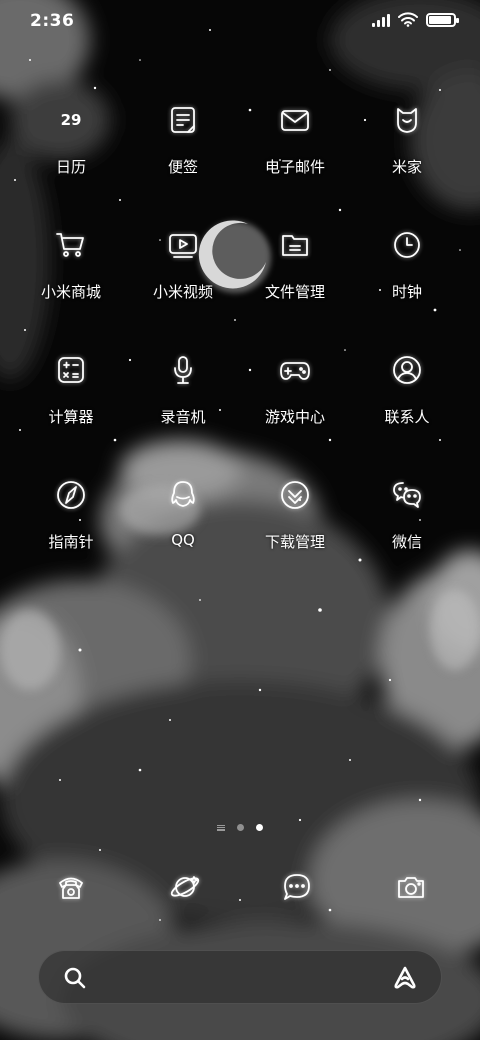 The width and height of the screenshot is (480, 1040). Describe the element at coordinates (408, 19) in the screenshot. I see `wifi-icon` at that location.